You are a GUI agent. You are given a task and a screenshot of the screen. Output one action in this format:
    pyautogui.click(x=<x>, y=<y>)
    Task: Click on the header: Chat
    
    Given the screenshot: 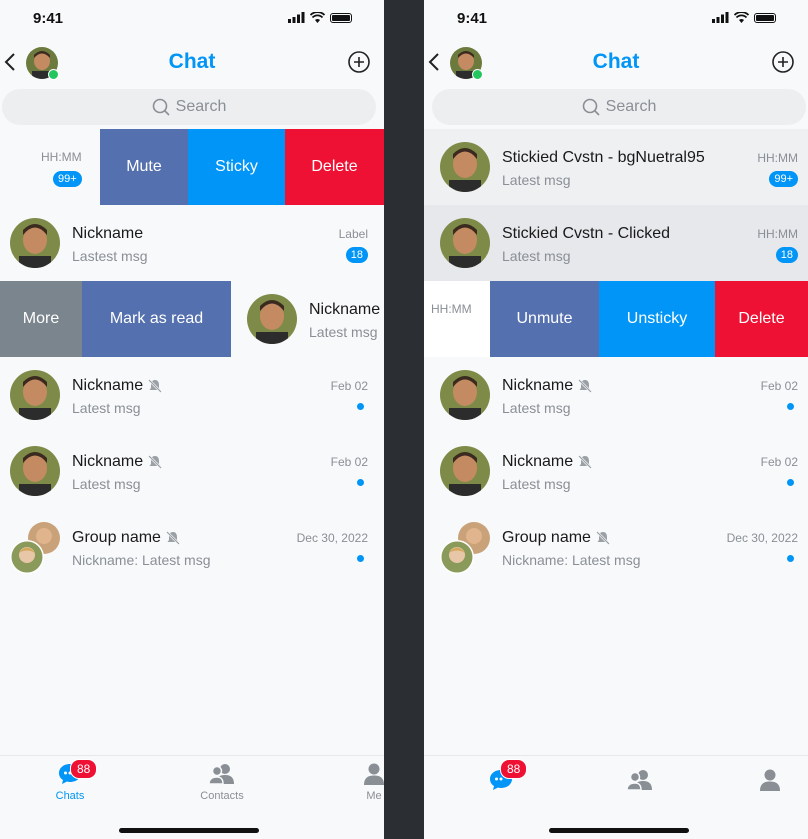 What is the action you would take?
    pyautogui.click(x=616, y=62)
    